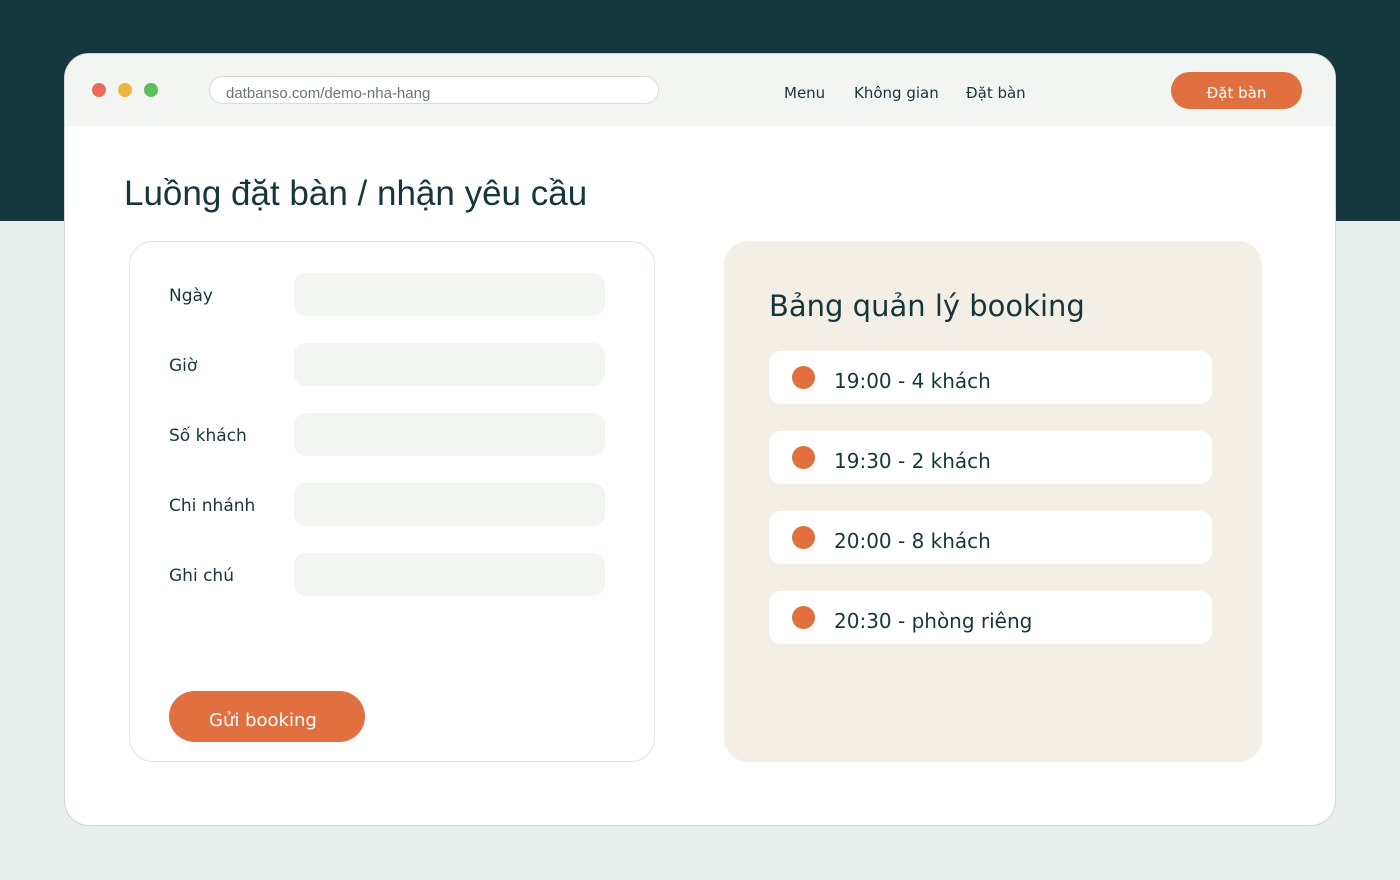 This screenshot has width=1400, height=880. Describe the element at coordinates (996, 93) in the screenshot. I see `nav-link-reserve: Đặt bàn` at that location.